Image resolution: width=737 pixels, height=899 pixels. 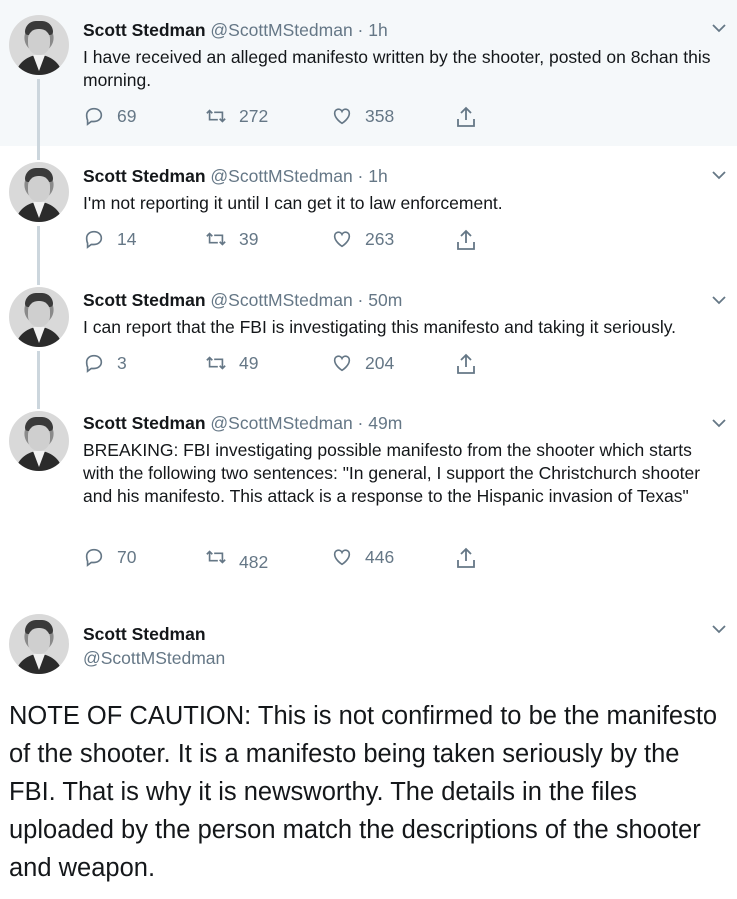 What do you see at coordinates (249, 238) in the screenshot?
I see `retweet-count: 39` at bounding box center [249, 238].